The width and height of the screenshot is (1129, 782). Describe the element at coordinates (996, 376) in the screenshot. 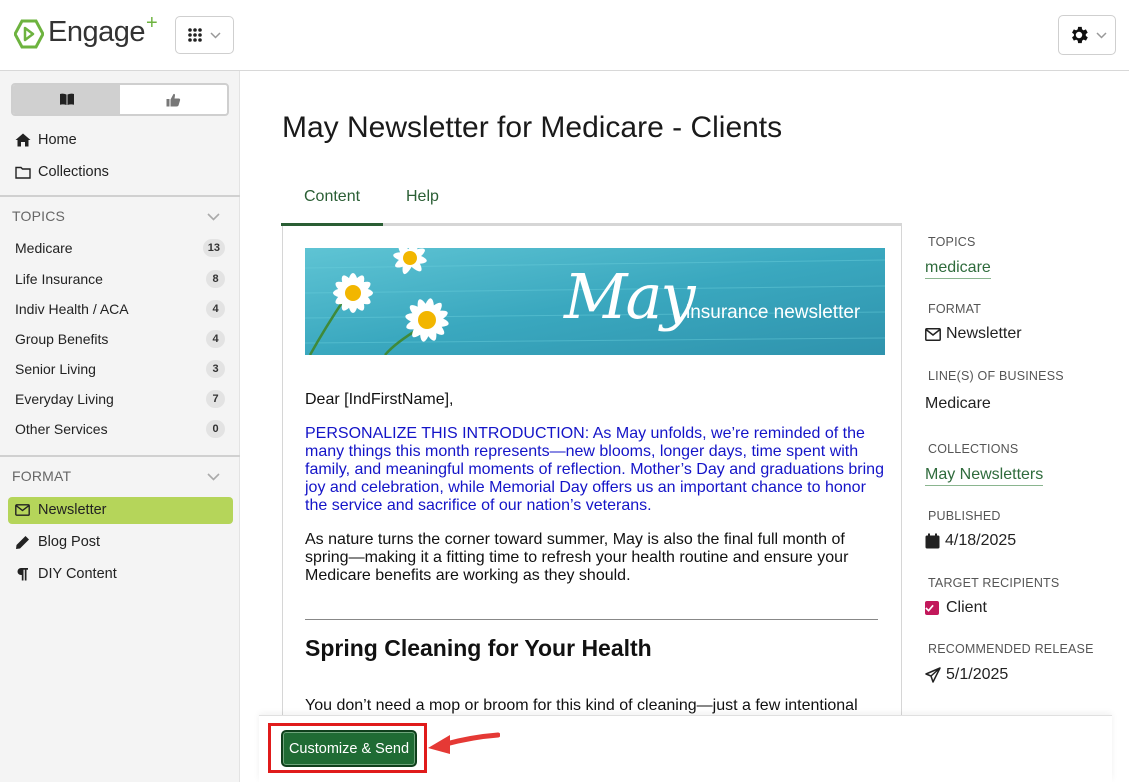

I see `meta-lob-label: LINE(S) OF BUSINESS` at that location.